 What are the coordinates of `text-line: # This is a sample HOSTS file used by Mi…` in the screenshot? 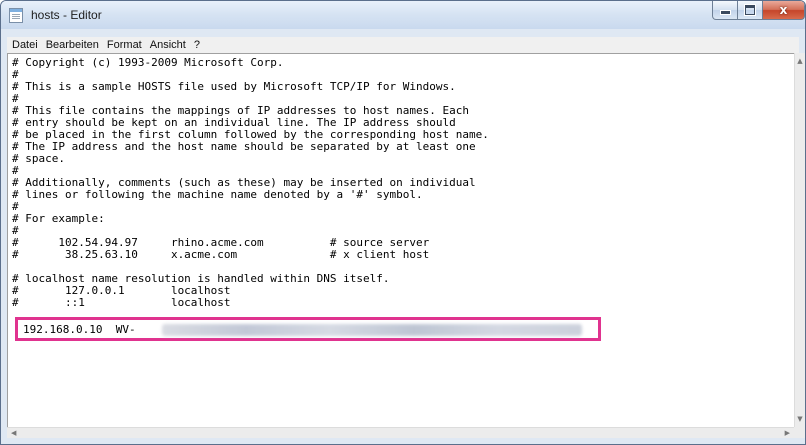 It's located at (234, 86).